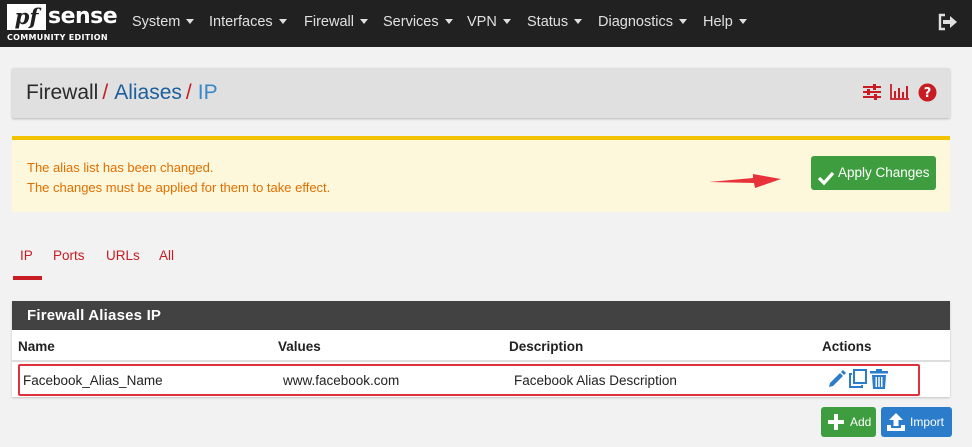 The image size is (972, 447). Describe the element at coordinates (62, 92) in the screenshot. I see `breadcrumb-firewall: Firewall` at that location.